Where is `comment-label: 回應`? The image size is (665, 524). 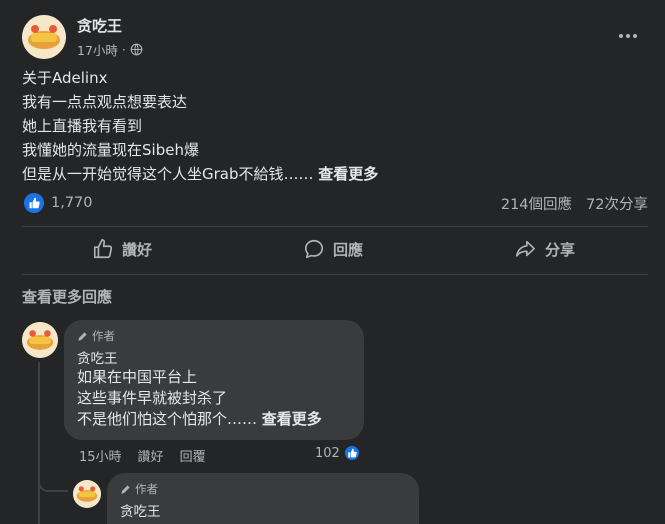
comment-label: 回應 is located at coordinates (348, 249).